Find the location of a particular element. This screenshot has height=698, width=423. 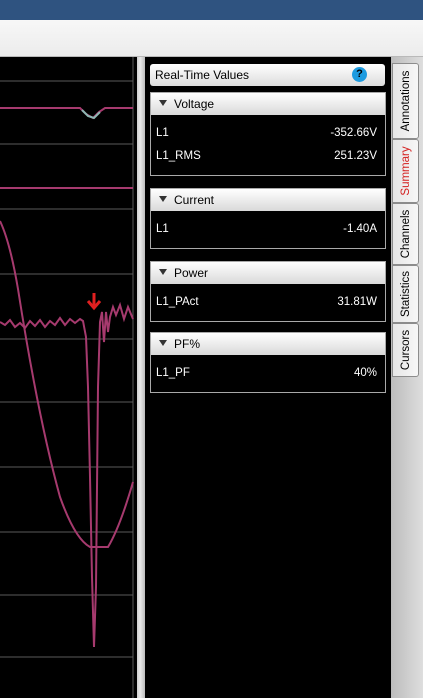

tab-label: Summary is located at coordinates (405, 171).